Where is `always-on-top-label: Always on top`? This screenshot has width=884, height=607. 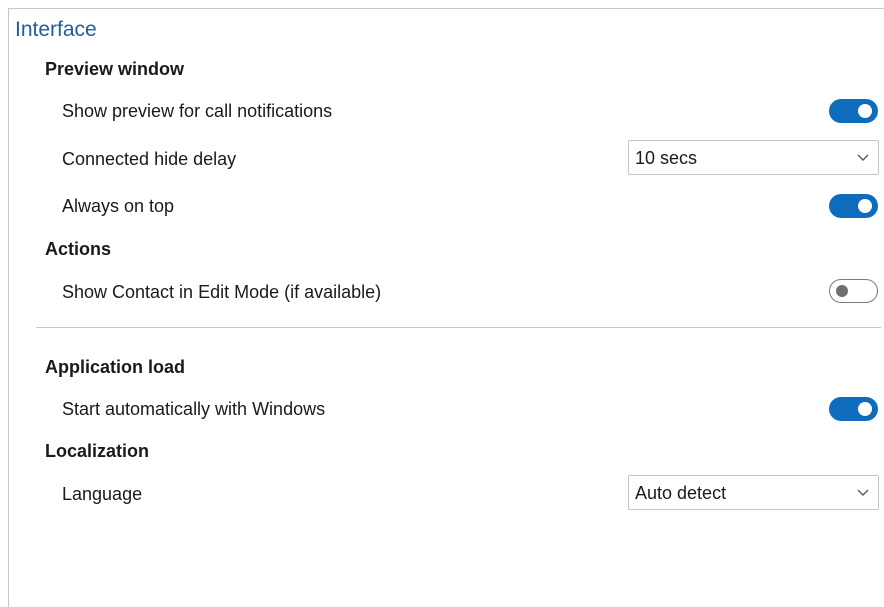 always-on-top-label: Always on top is located at coordinates (118, 206).